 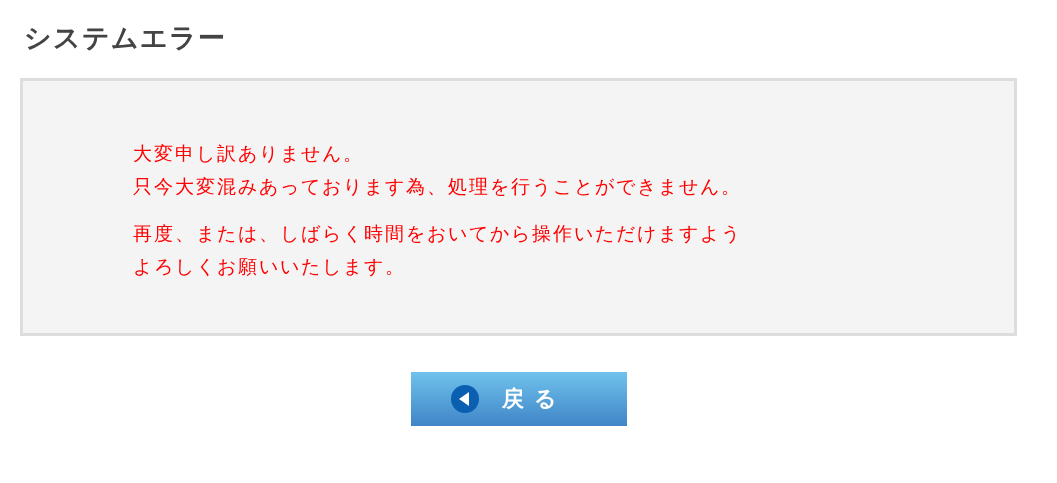 I want to click on error-message: 大変申し訳ありません。 只今大変混みあっております為、処理を行うことができません。, so click(x=438, y=170).